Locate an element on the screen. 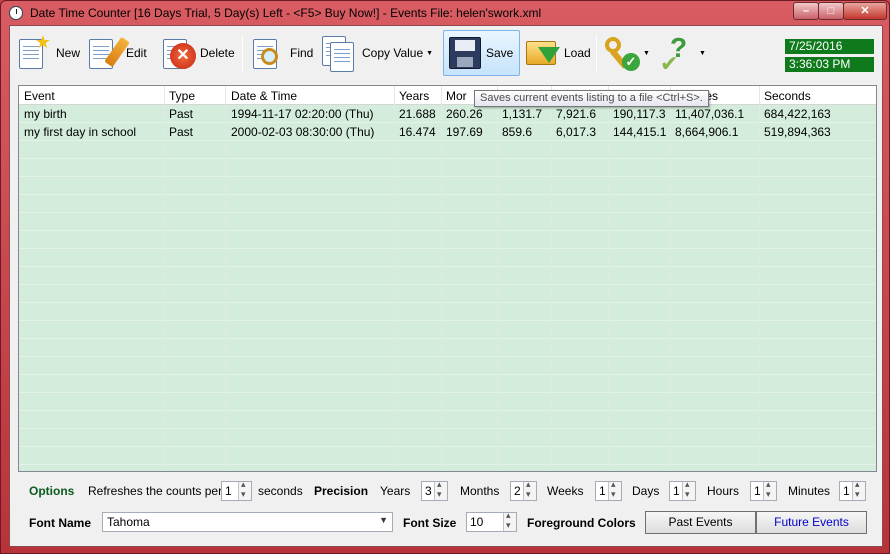  font-size-value: 10 is located at coordinates (476, 522).